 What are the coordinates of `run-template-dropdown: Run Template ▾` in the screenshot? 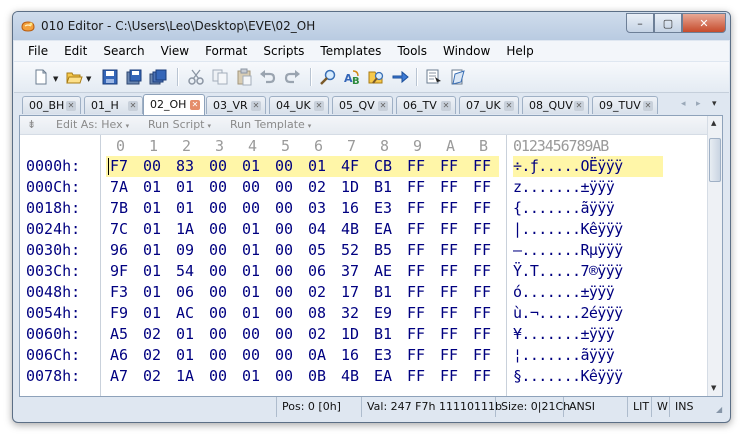 It's located at (270, 124).